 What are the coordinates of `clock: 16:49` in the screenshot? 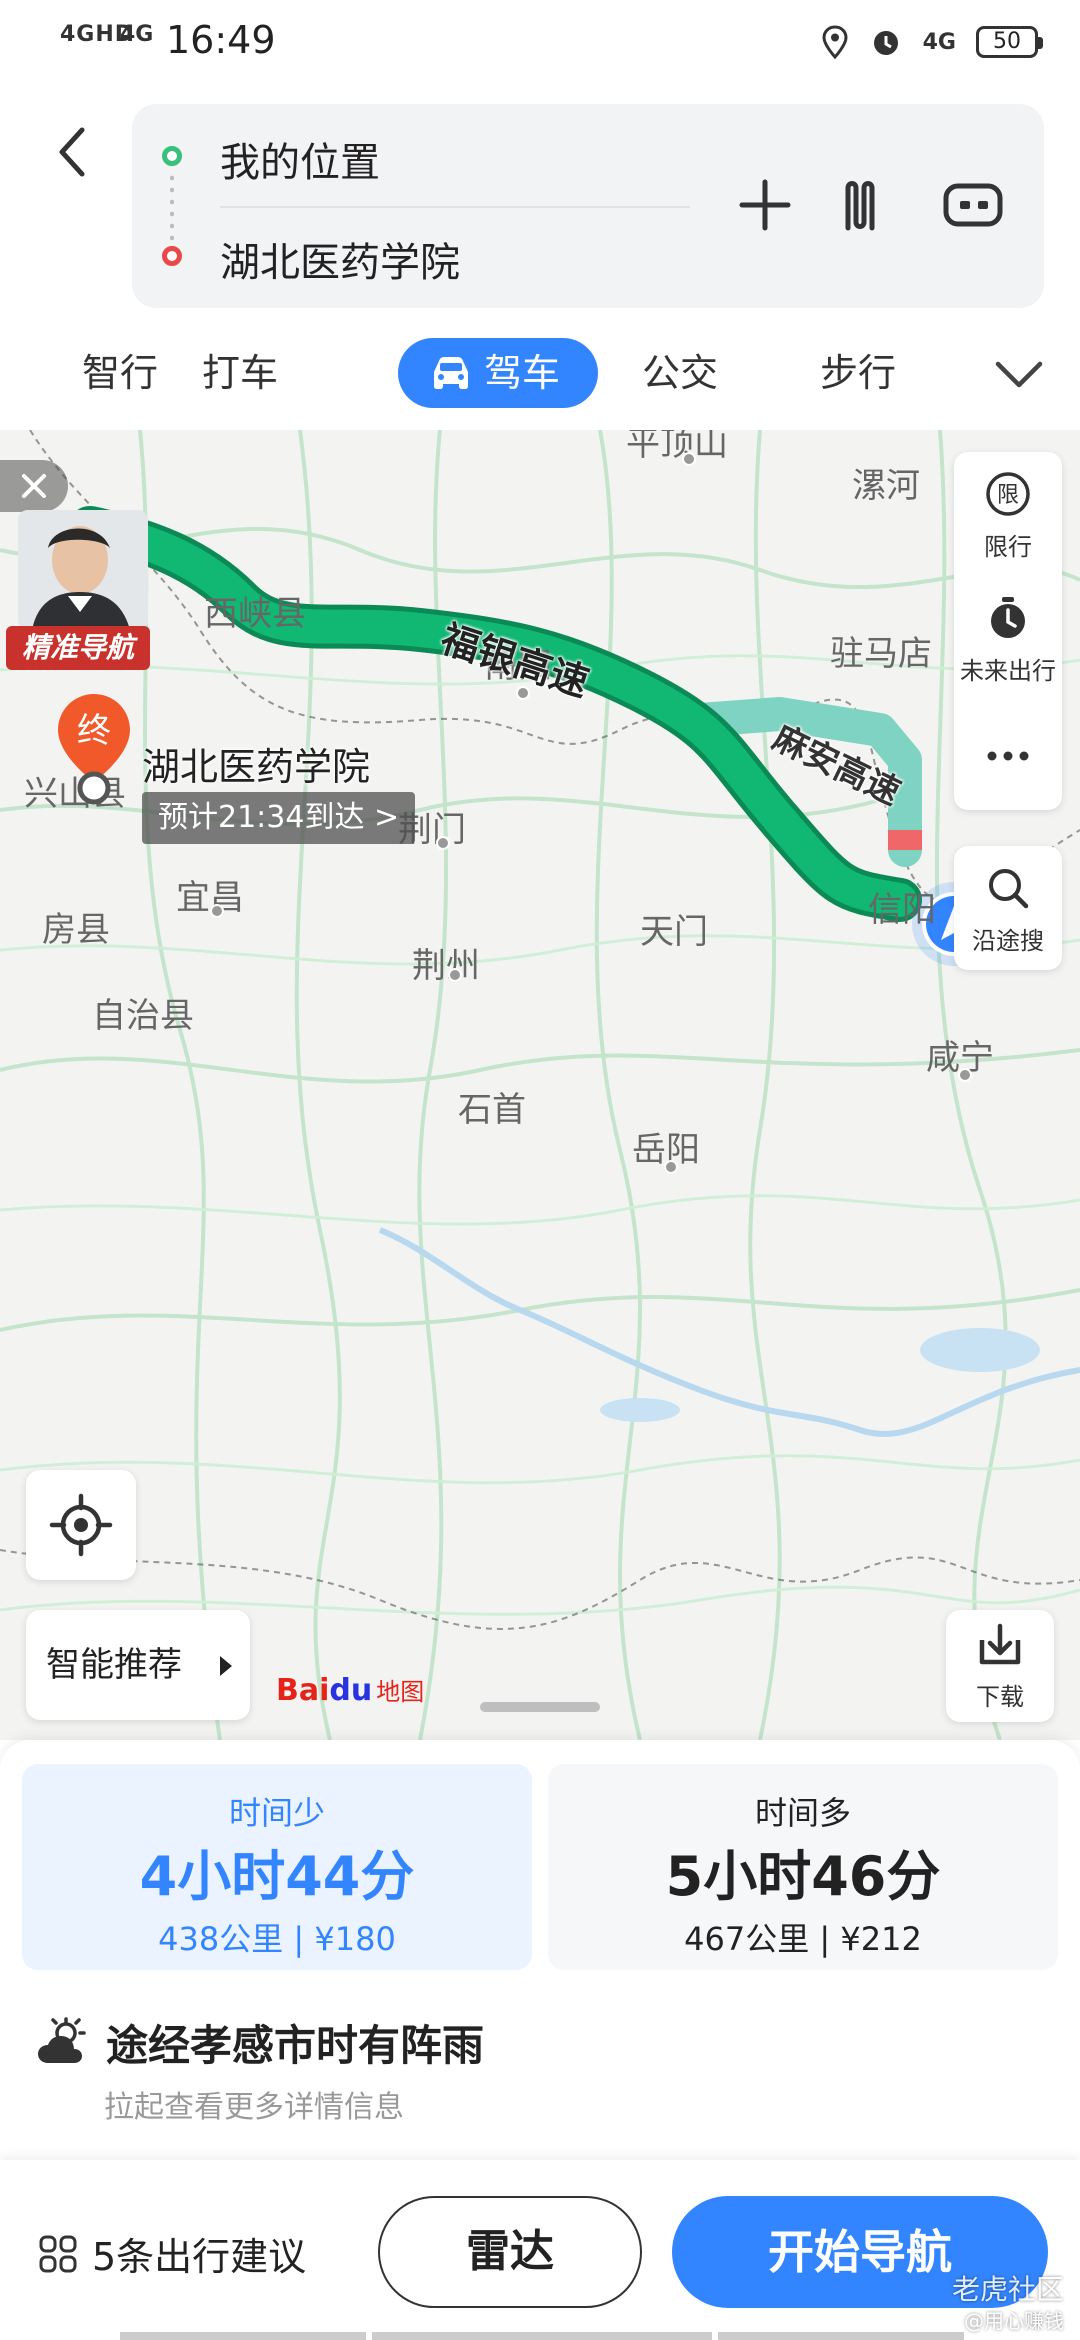 It's located at (221, 40).